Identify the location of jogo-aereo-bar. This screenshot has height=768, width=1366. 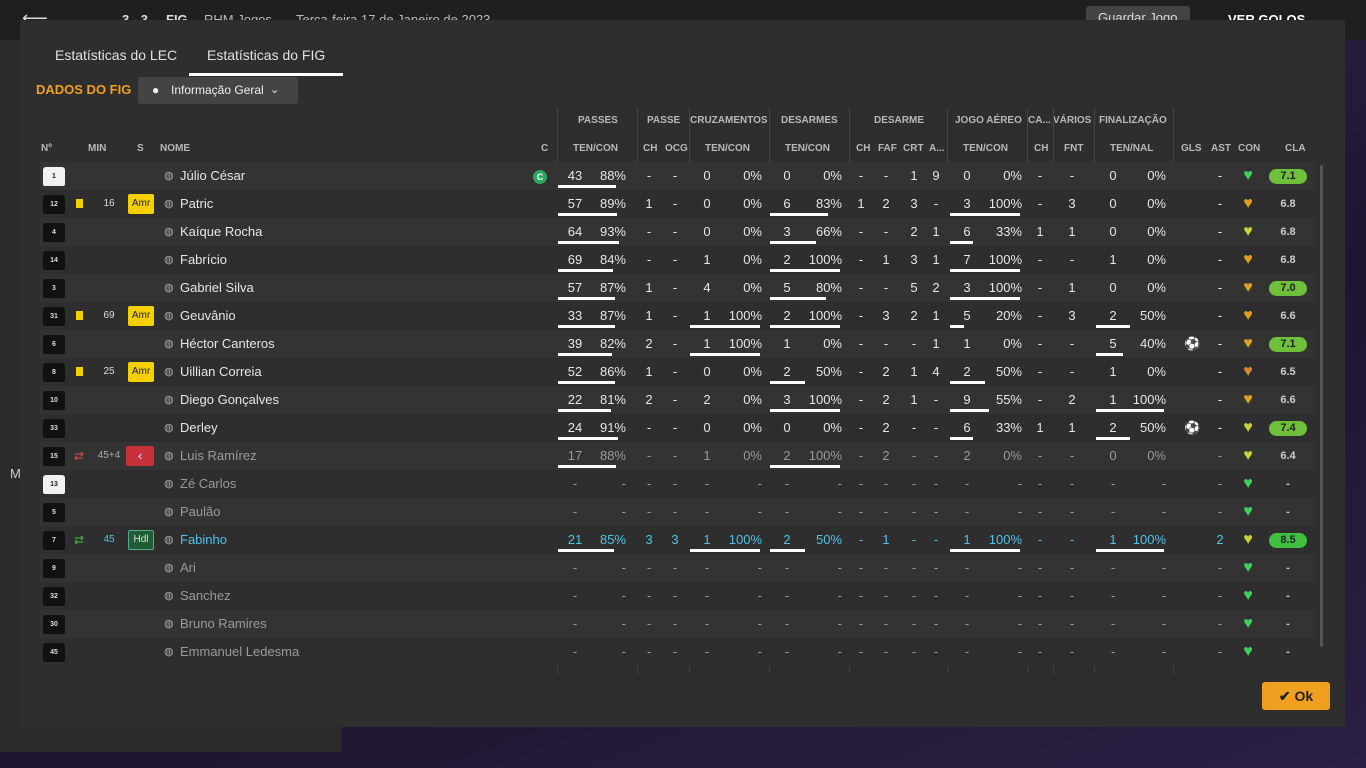
(985, 550).